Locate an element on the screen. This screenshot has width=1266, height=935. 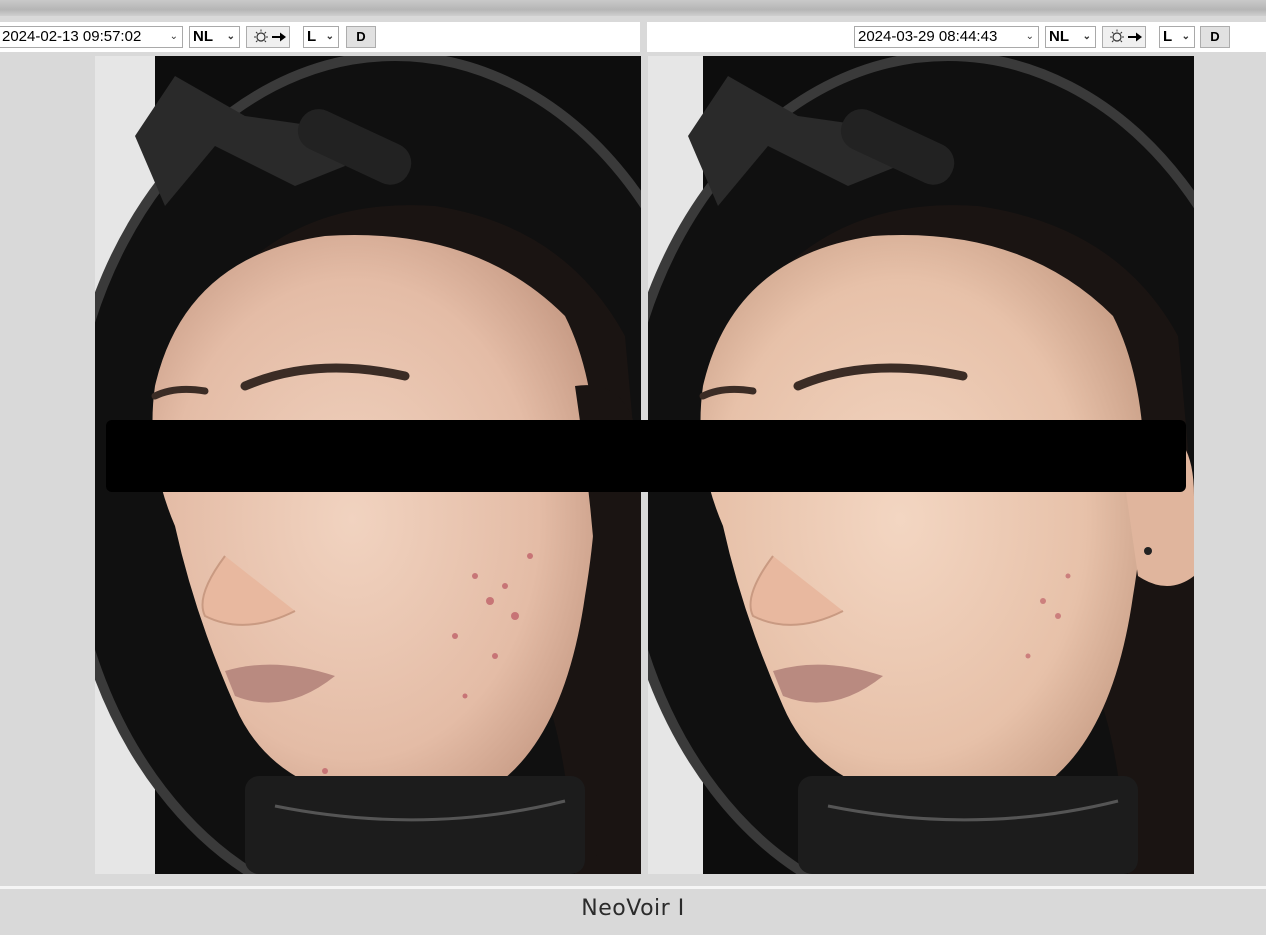
right-d-button: D is located at coordinates (1215, 37).